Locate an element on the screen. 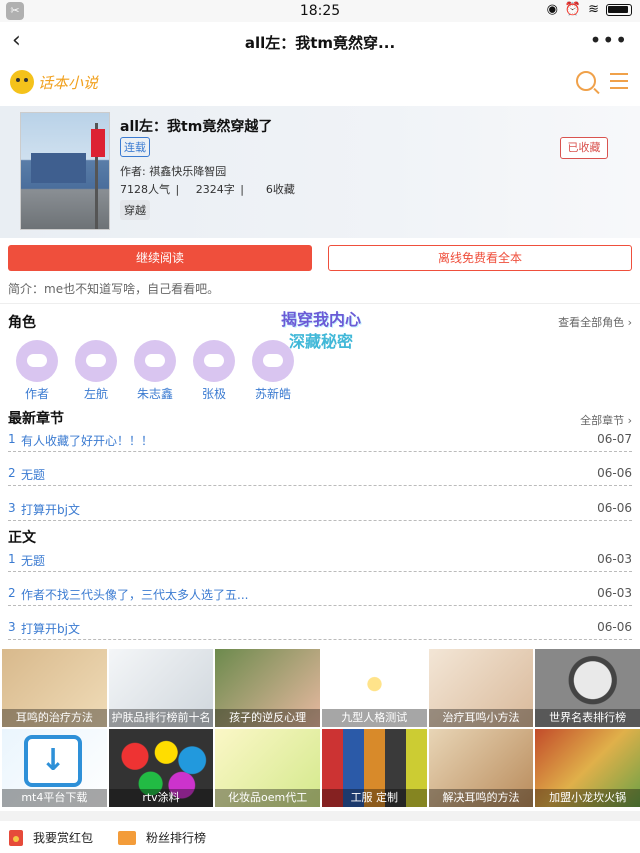  chapter-row: 2 作者不找三代头像了，三代太多人选了五... 06-03 is located at coordinates (320, 594).